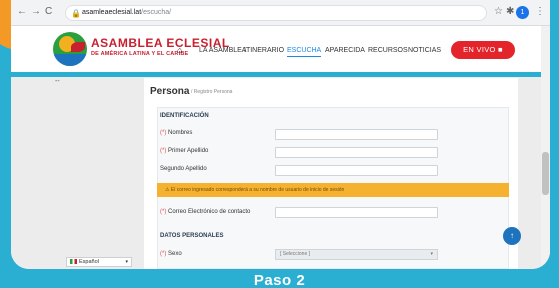  What do you see at coordinates (176, 133) in the screenshot?
I see `nombres-label: (*) Nombres` at bounding box center [176, 133].